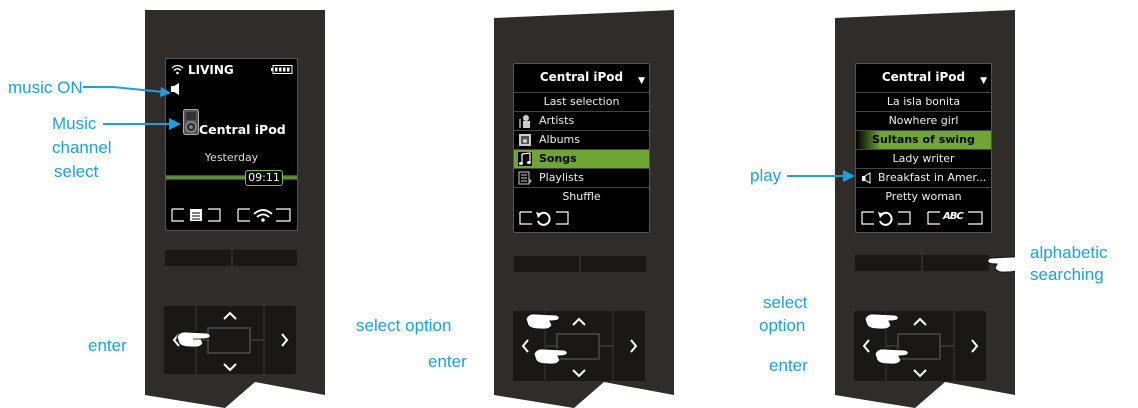  What do you see at coordinates (82, 147) in the screenshot?
I see `callout-channel-label: channel` at bounding box center [82, 147].